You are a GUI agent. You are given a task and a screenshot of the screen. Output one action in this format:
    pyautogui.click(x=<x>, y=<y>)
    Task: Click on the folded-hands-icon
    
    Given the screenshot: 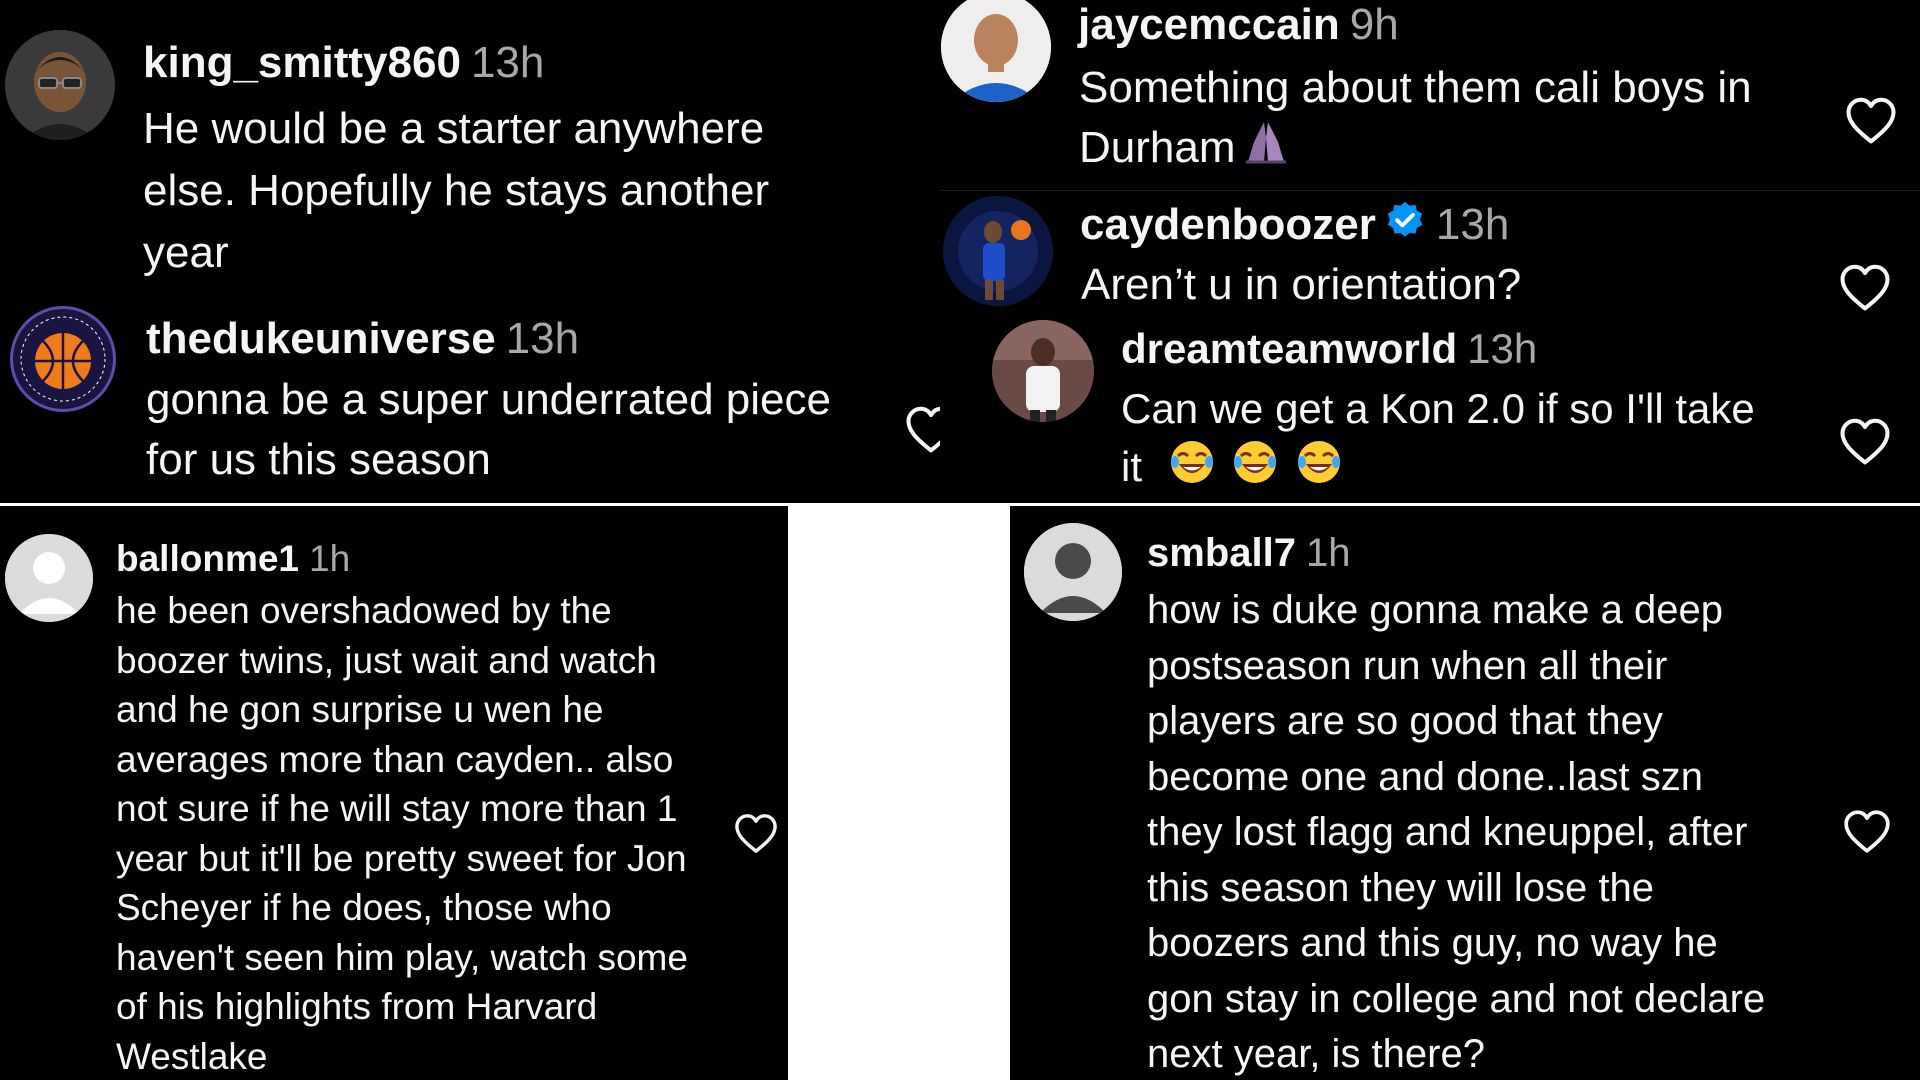 What is the action you would take?
    pyautogui.click(x=1266, y=150)
    